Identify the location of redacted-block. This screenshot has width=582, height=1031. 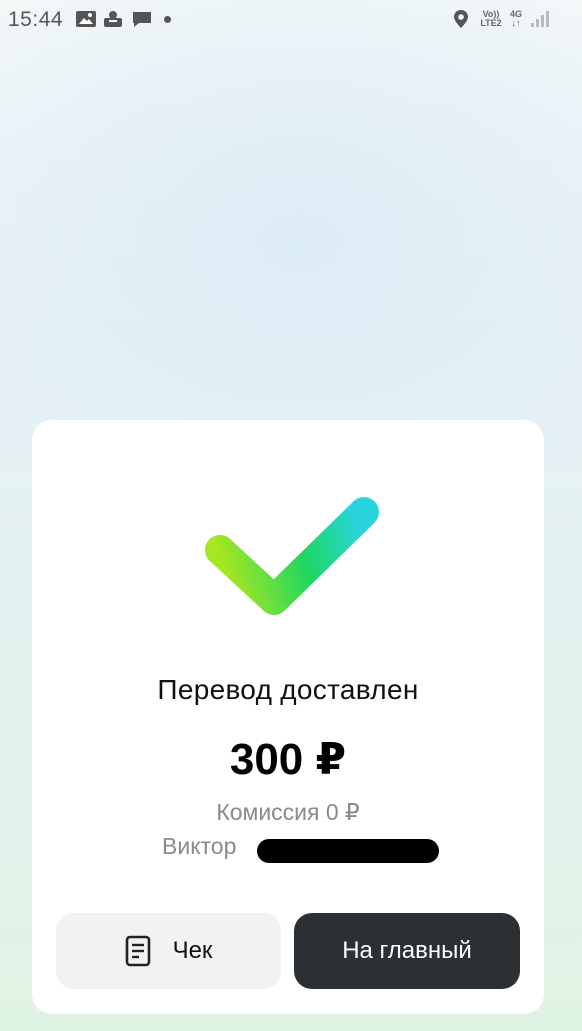
(348, 851).